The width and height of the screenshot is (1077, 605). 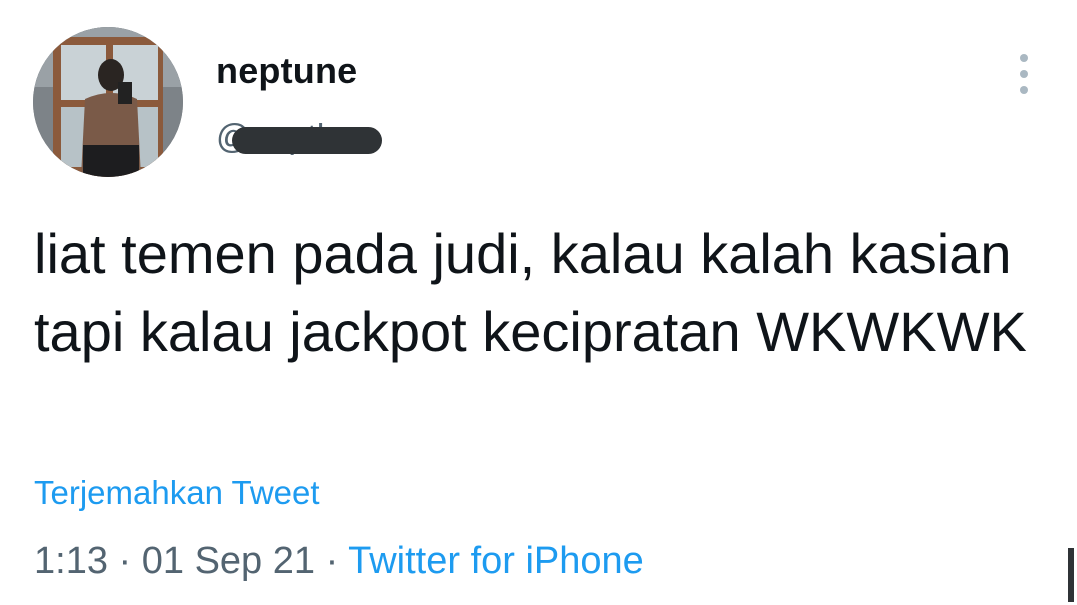 I want to click on avatar, so click(x=108, y=102).